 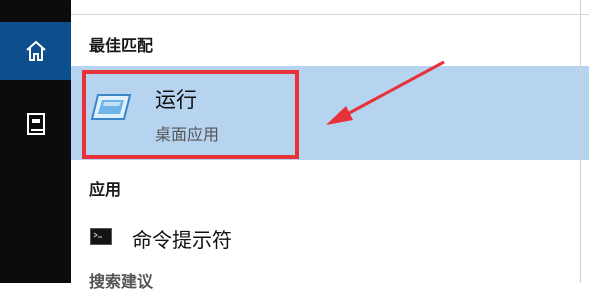 I want to click on app-result-cmd: 命令提示符, so click(x=330, y=236).